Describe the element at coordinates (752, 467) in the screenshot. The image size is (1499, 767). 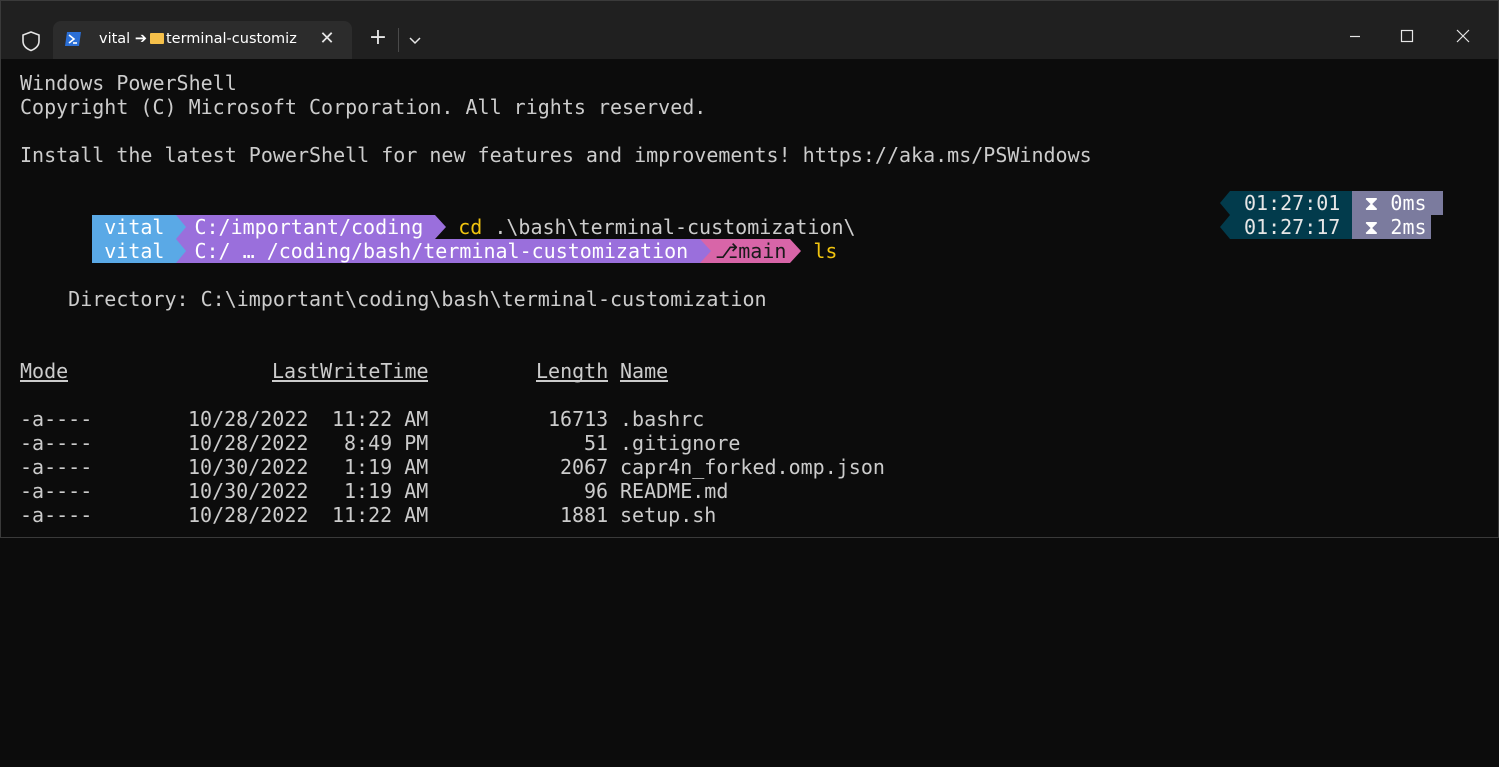
I see `file-name: capr4n_forked.omp.json` at that location.